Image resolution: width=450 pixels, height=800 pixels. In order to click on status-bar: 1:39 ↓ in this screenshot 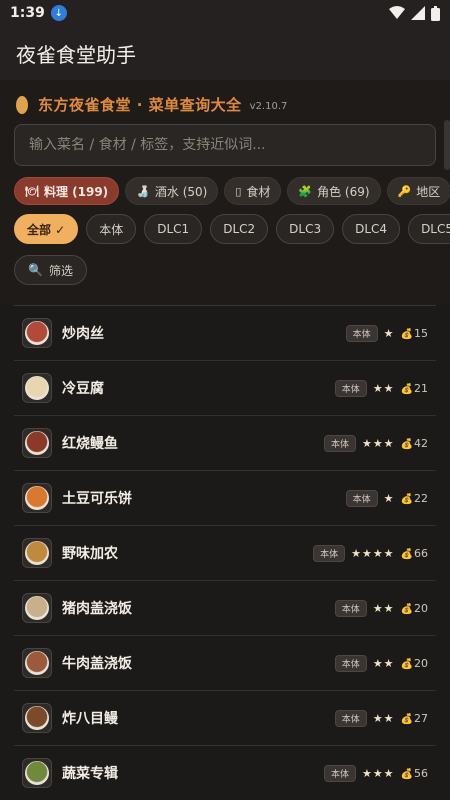, I will do `click(225, 13)`.